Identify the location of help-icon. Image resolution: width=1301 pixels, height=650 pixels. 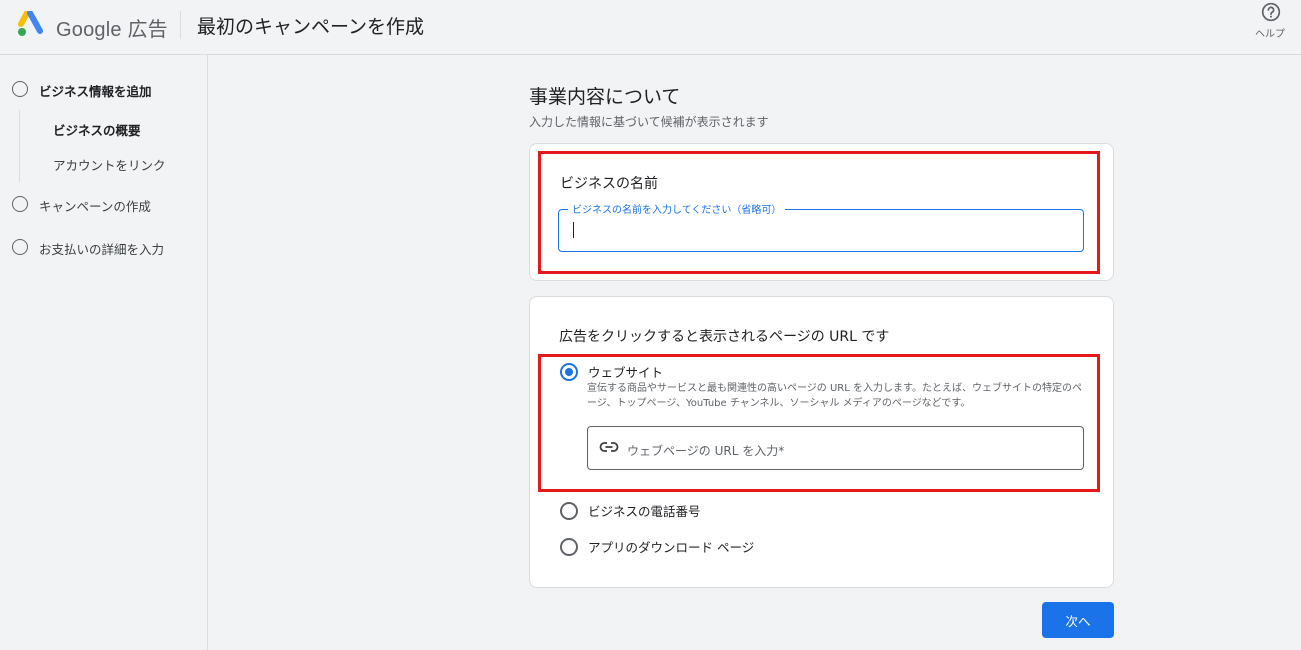
(1271, 12).